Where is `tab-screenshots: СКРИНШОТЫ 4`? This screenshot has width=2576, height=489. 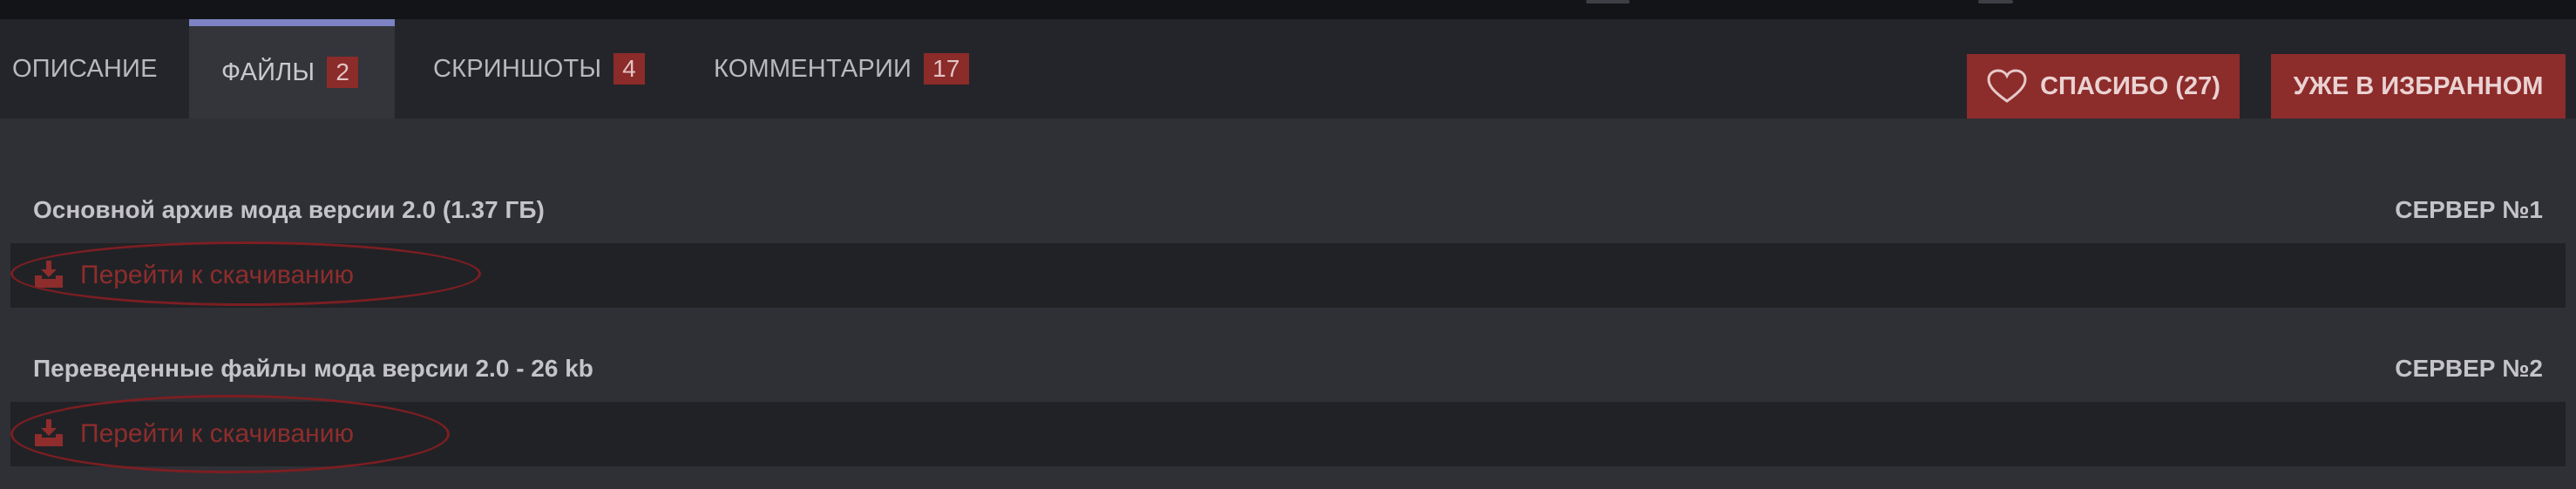 tab-screenshots: СКРИНШОТЫ 4 is located at coordinates (539, 69).